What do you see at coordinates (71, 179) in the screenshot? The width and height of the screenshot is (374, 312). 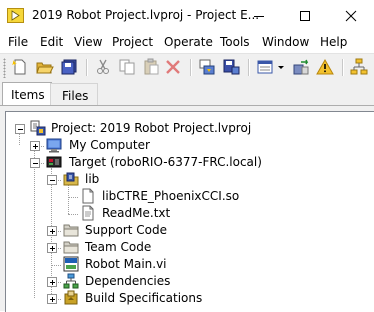 I see `lib-folder-icon` at bounding box center [71, 179].